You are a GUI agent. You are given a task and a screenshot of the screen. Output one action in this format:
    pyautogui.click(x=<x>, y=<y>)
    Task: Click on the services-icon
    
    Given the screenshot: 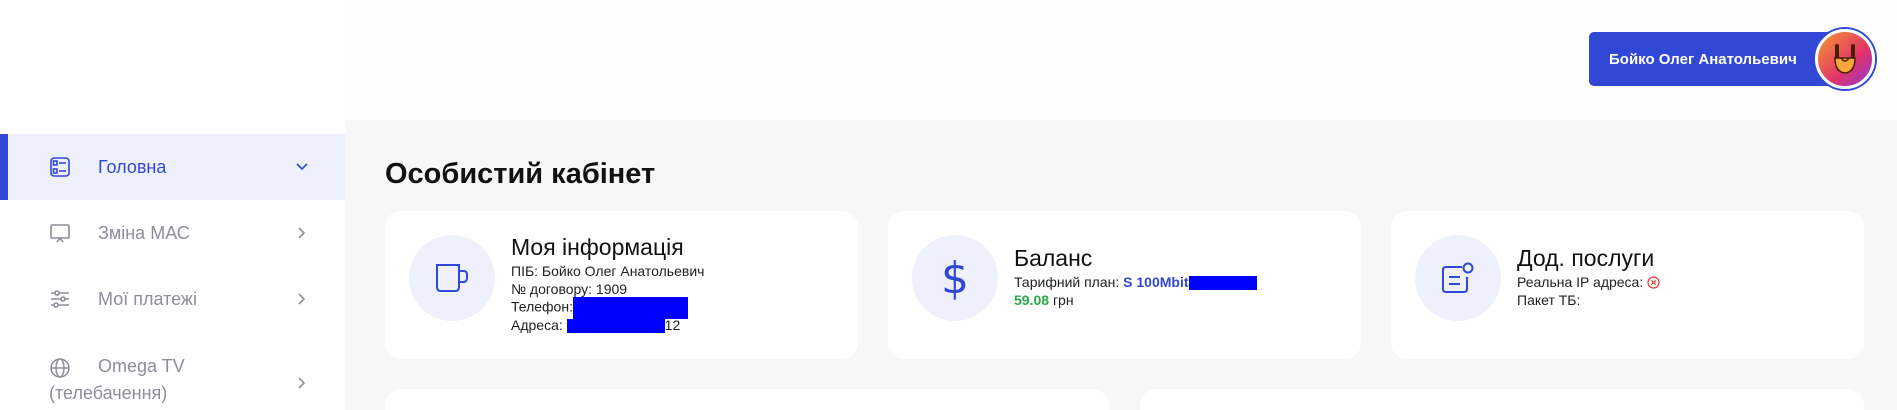 What is the action you would take?
    pyautogui.click(x=1458, y=278)
    